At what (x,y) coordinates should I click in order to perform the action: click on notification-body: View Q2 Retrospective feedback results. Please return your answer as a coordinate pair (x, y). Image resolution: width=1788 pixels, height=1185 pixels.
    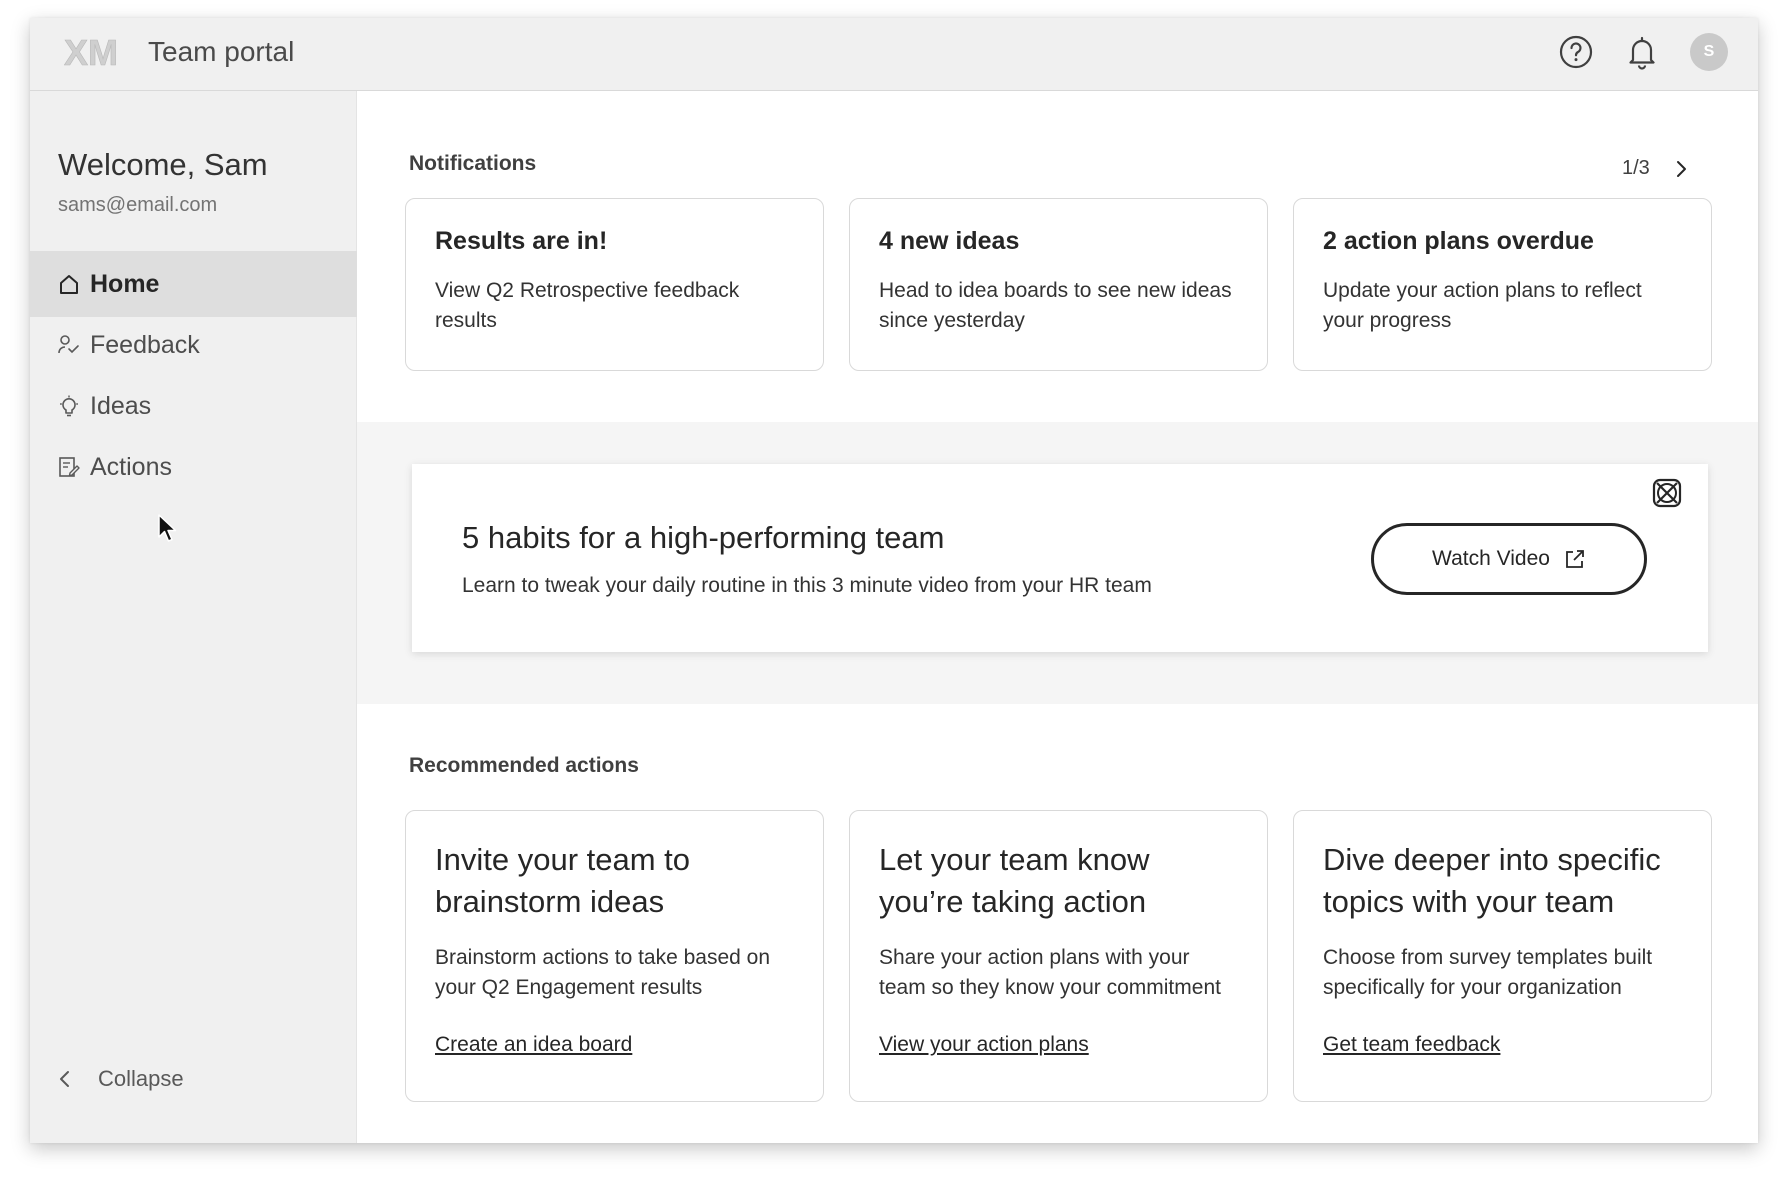
    Looking at the image, I should click on (587, 305).